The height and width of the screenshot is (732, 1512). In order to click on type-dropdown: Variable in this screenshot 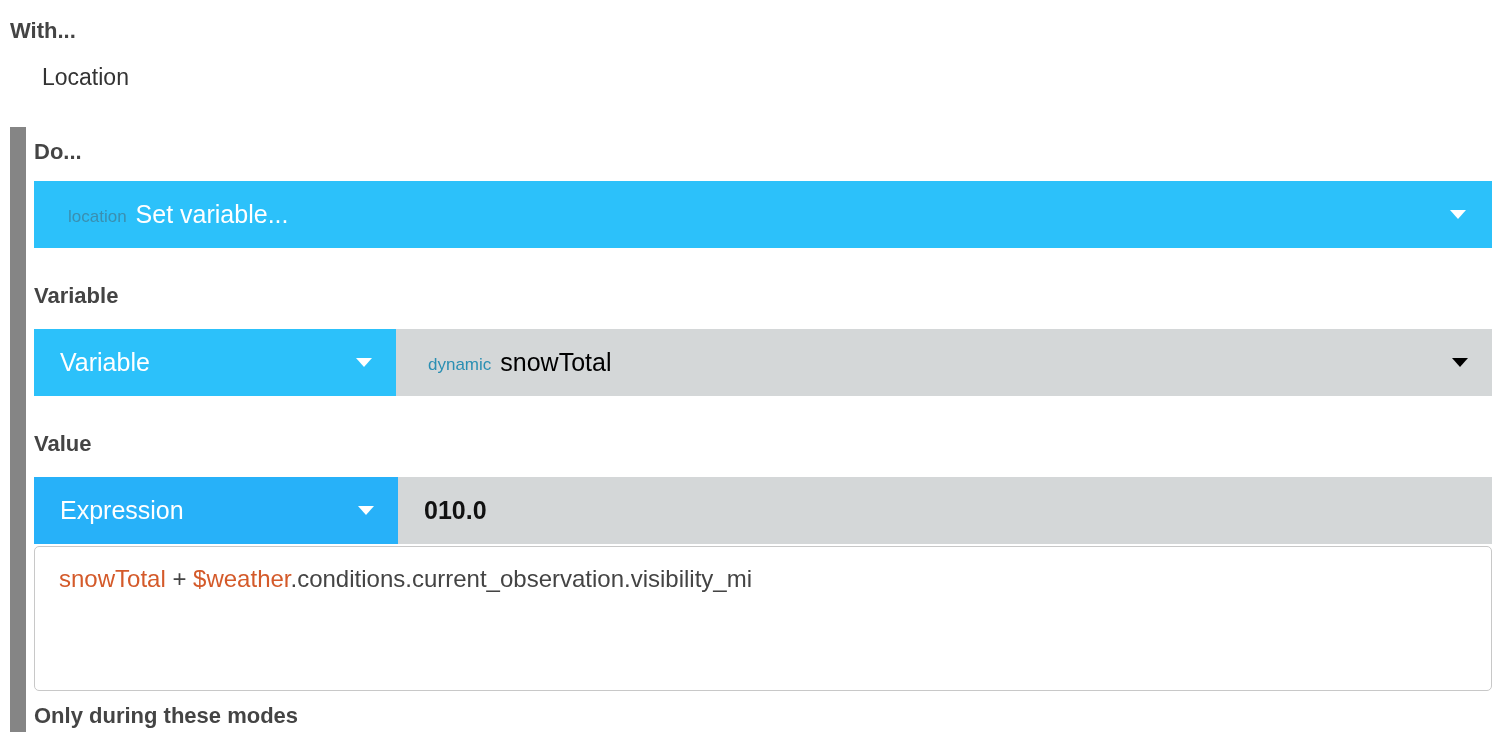, I will do `click(215, 362)`.